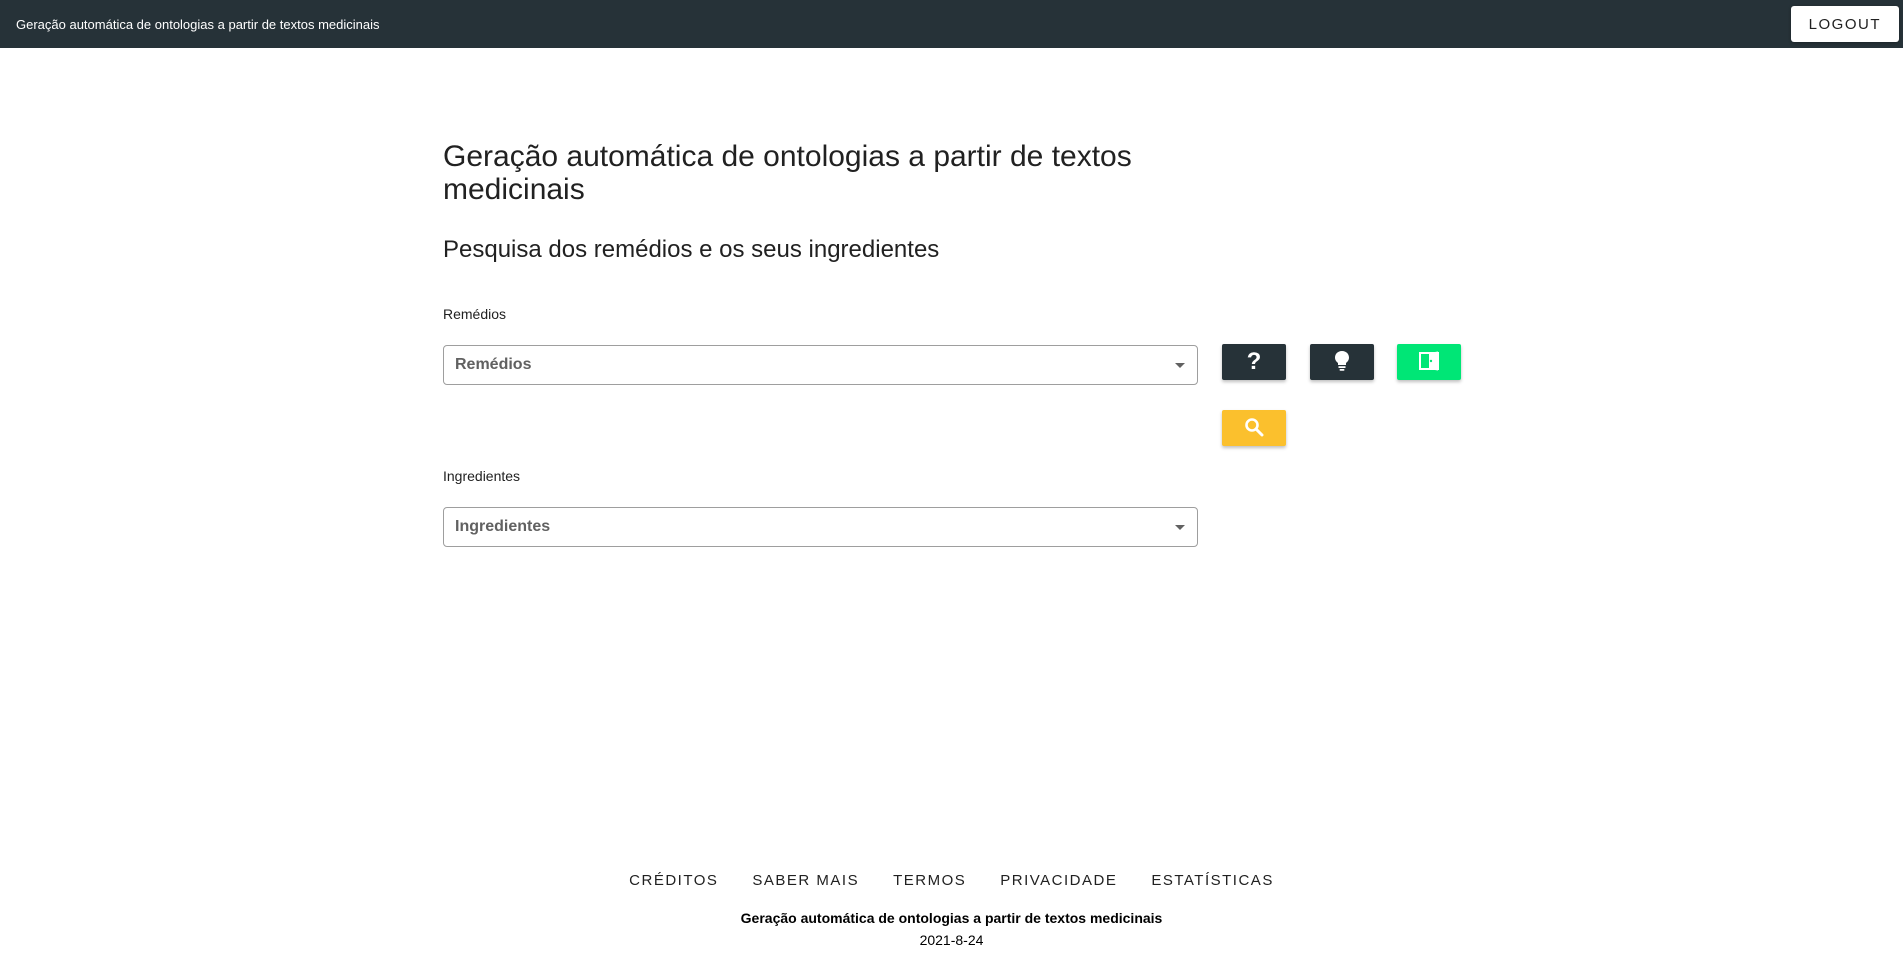  I want to click on remedios-select: Remédios, so click(820, 365).